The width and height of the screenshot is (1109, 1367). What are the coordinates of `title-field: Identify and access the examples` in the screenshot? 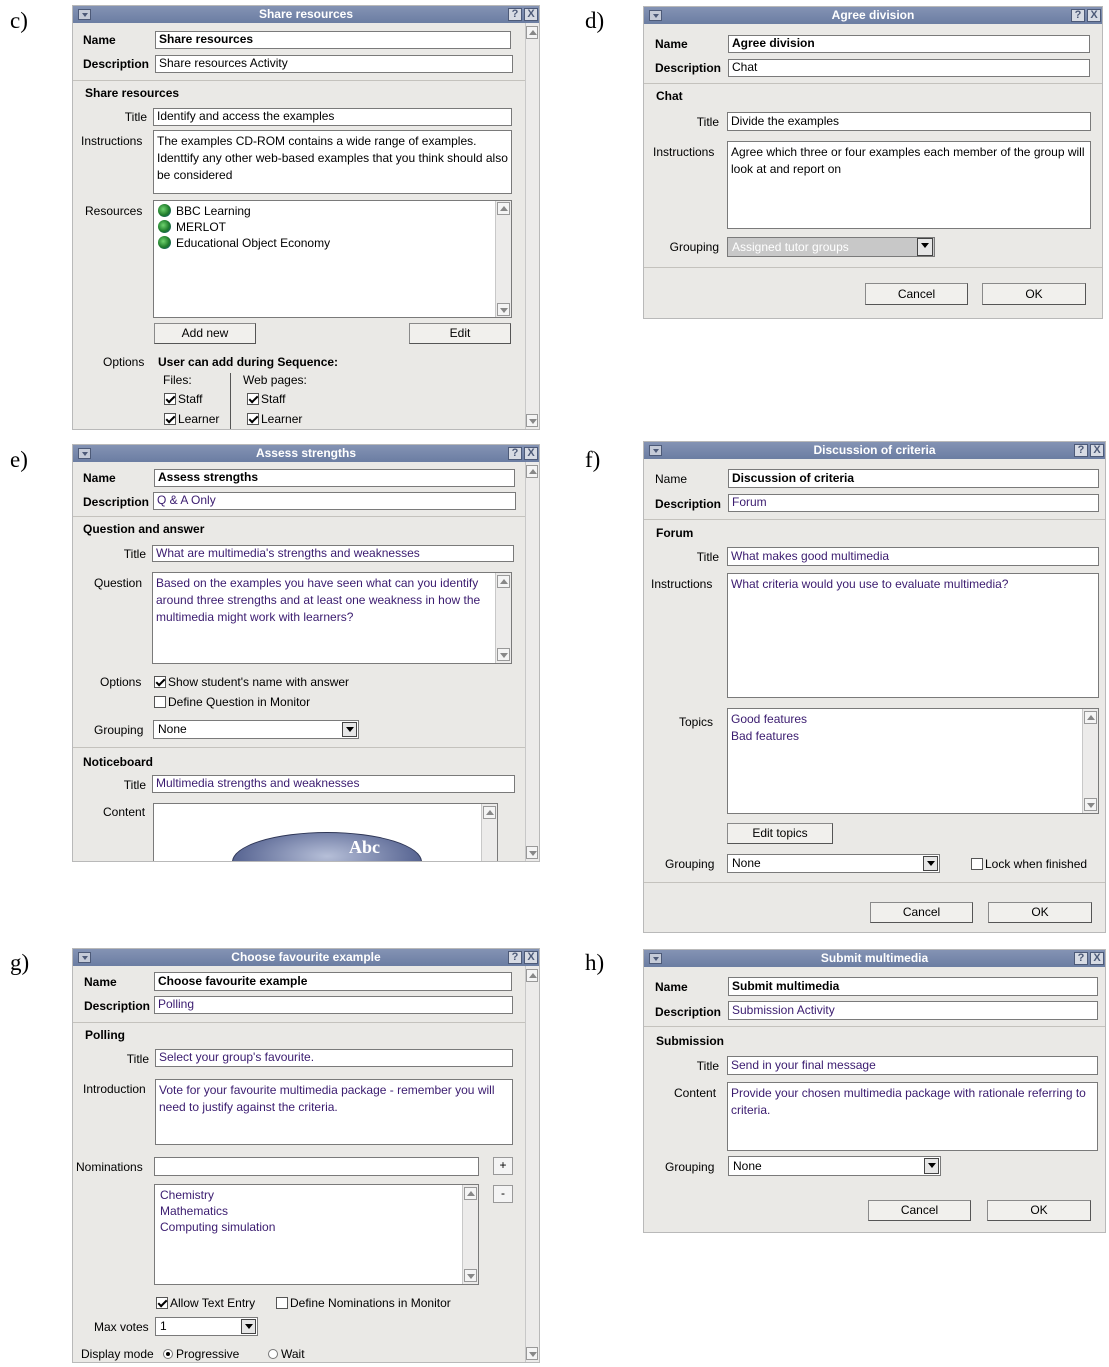 It's located at (332, 117).